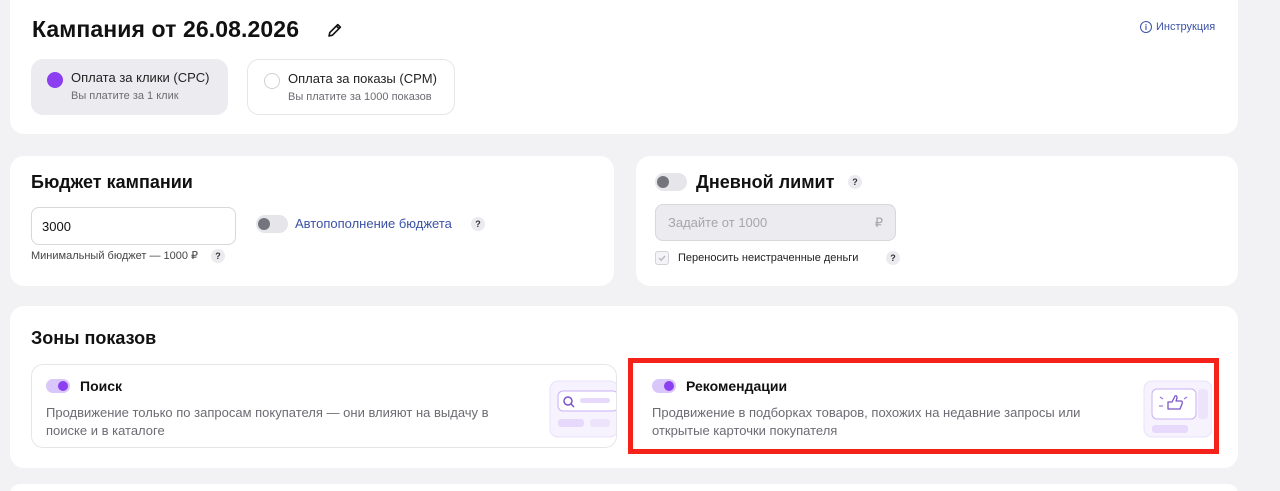 This screenshot has height=491, width=1280. What do you see at coordinates (1186, 27) in the screenshot?
I see `instruction-label: Инструкция` at bounding box center [1186, 27].